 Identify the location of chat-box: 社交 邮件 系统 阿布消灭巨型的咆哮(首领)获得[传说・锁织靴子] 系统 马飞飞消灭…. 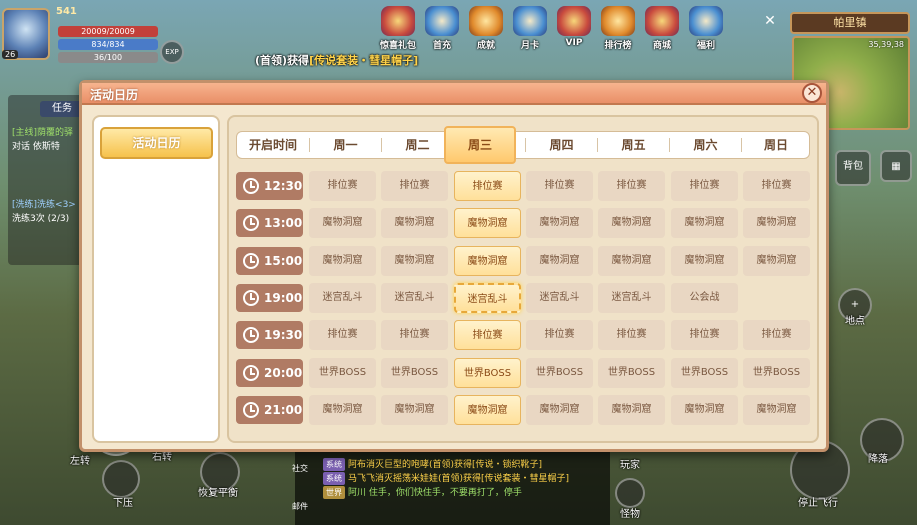
(451, 487).